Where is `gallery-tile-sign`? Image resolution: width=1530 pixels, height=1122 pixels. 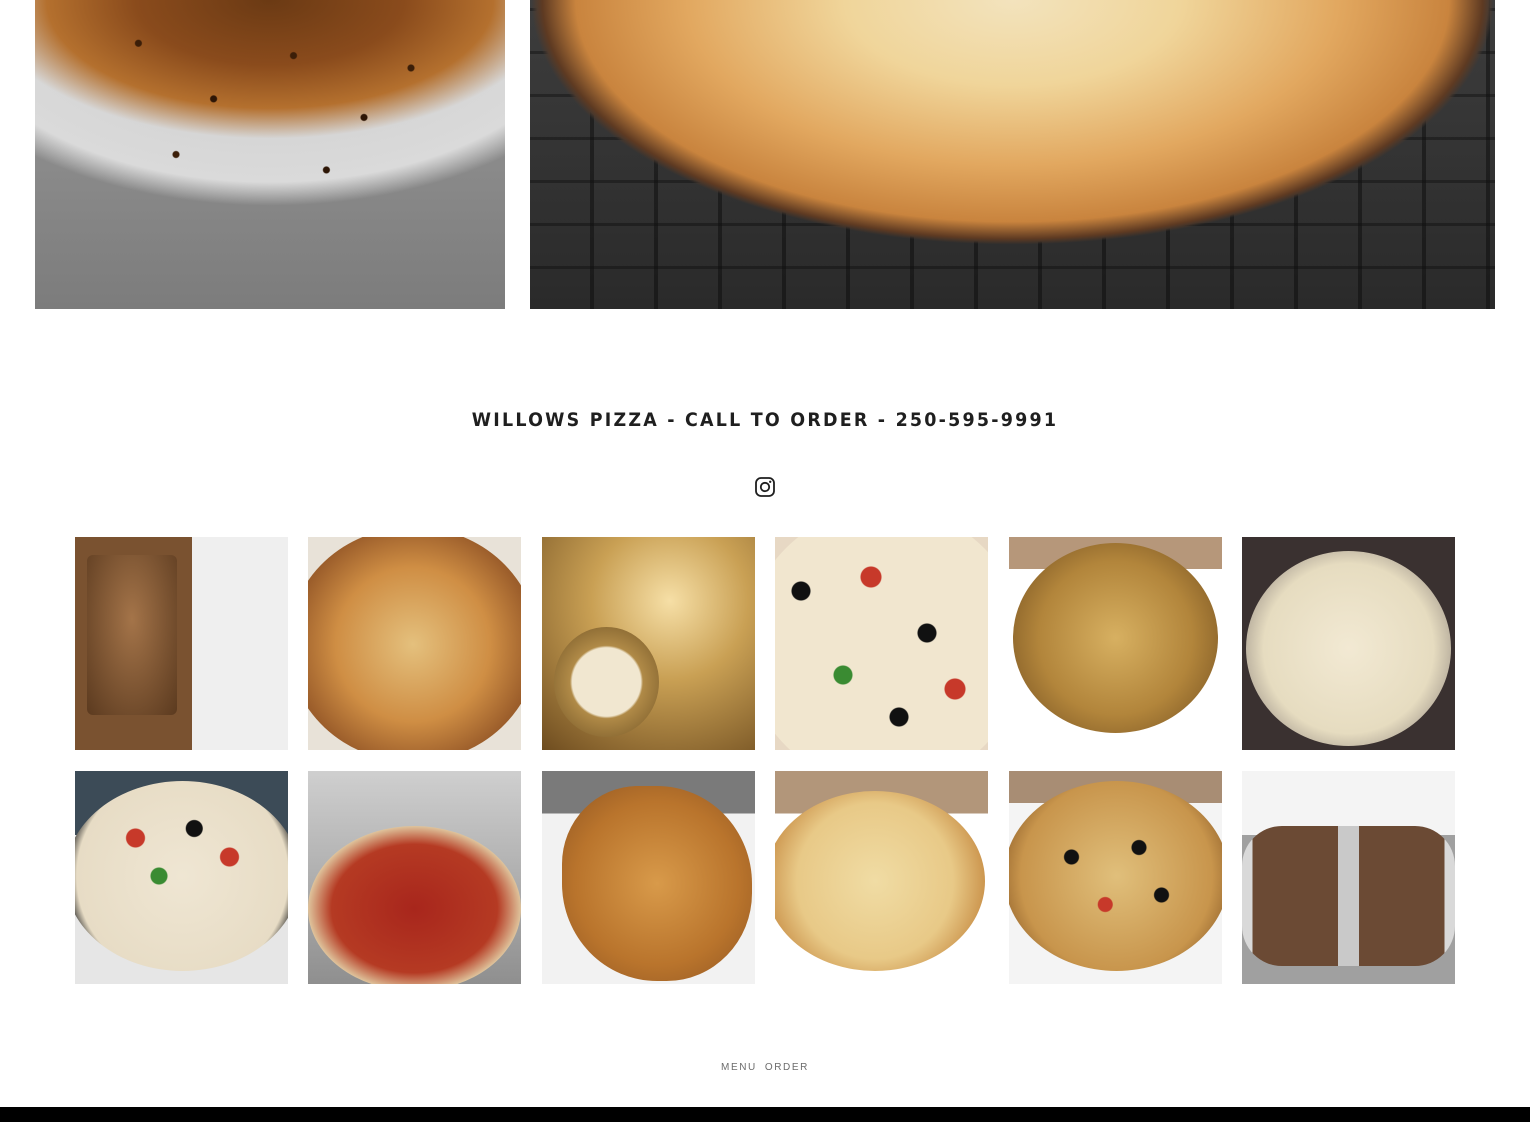
gallery-tile-sign is located at coordinates (181, 643).